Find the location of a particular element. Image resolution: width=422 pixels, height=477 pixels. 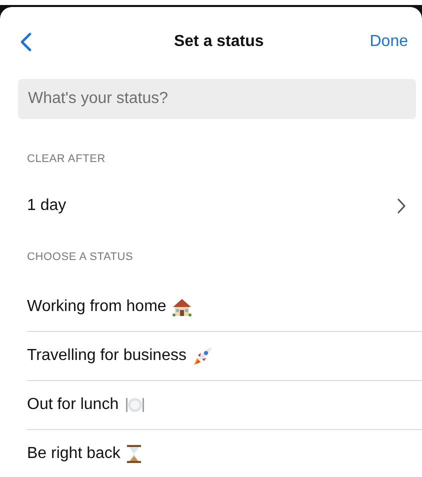

rocket-icon is located at coordinates (203, 356).